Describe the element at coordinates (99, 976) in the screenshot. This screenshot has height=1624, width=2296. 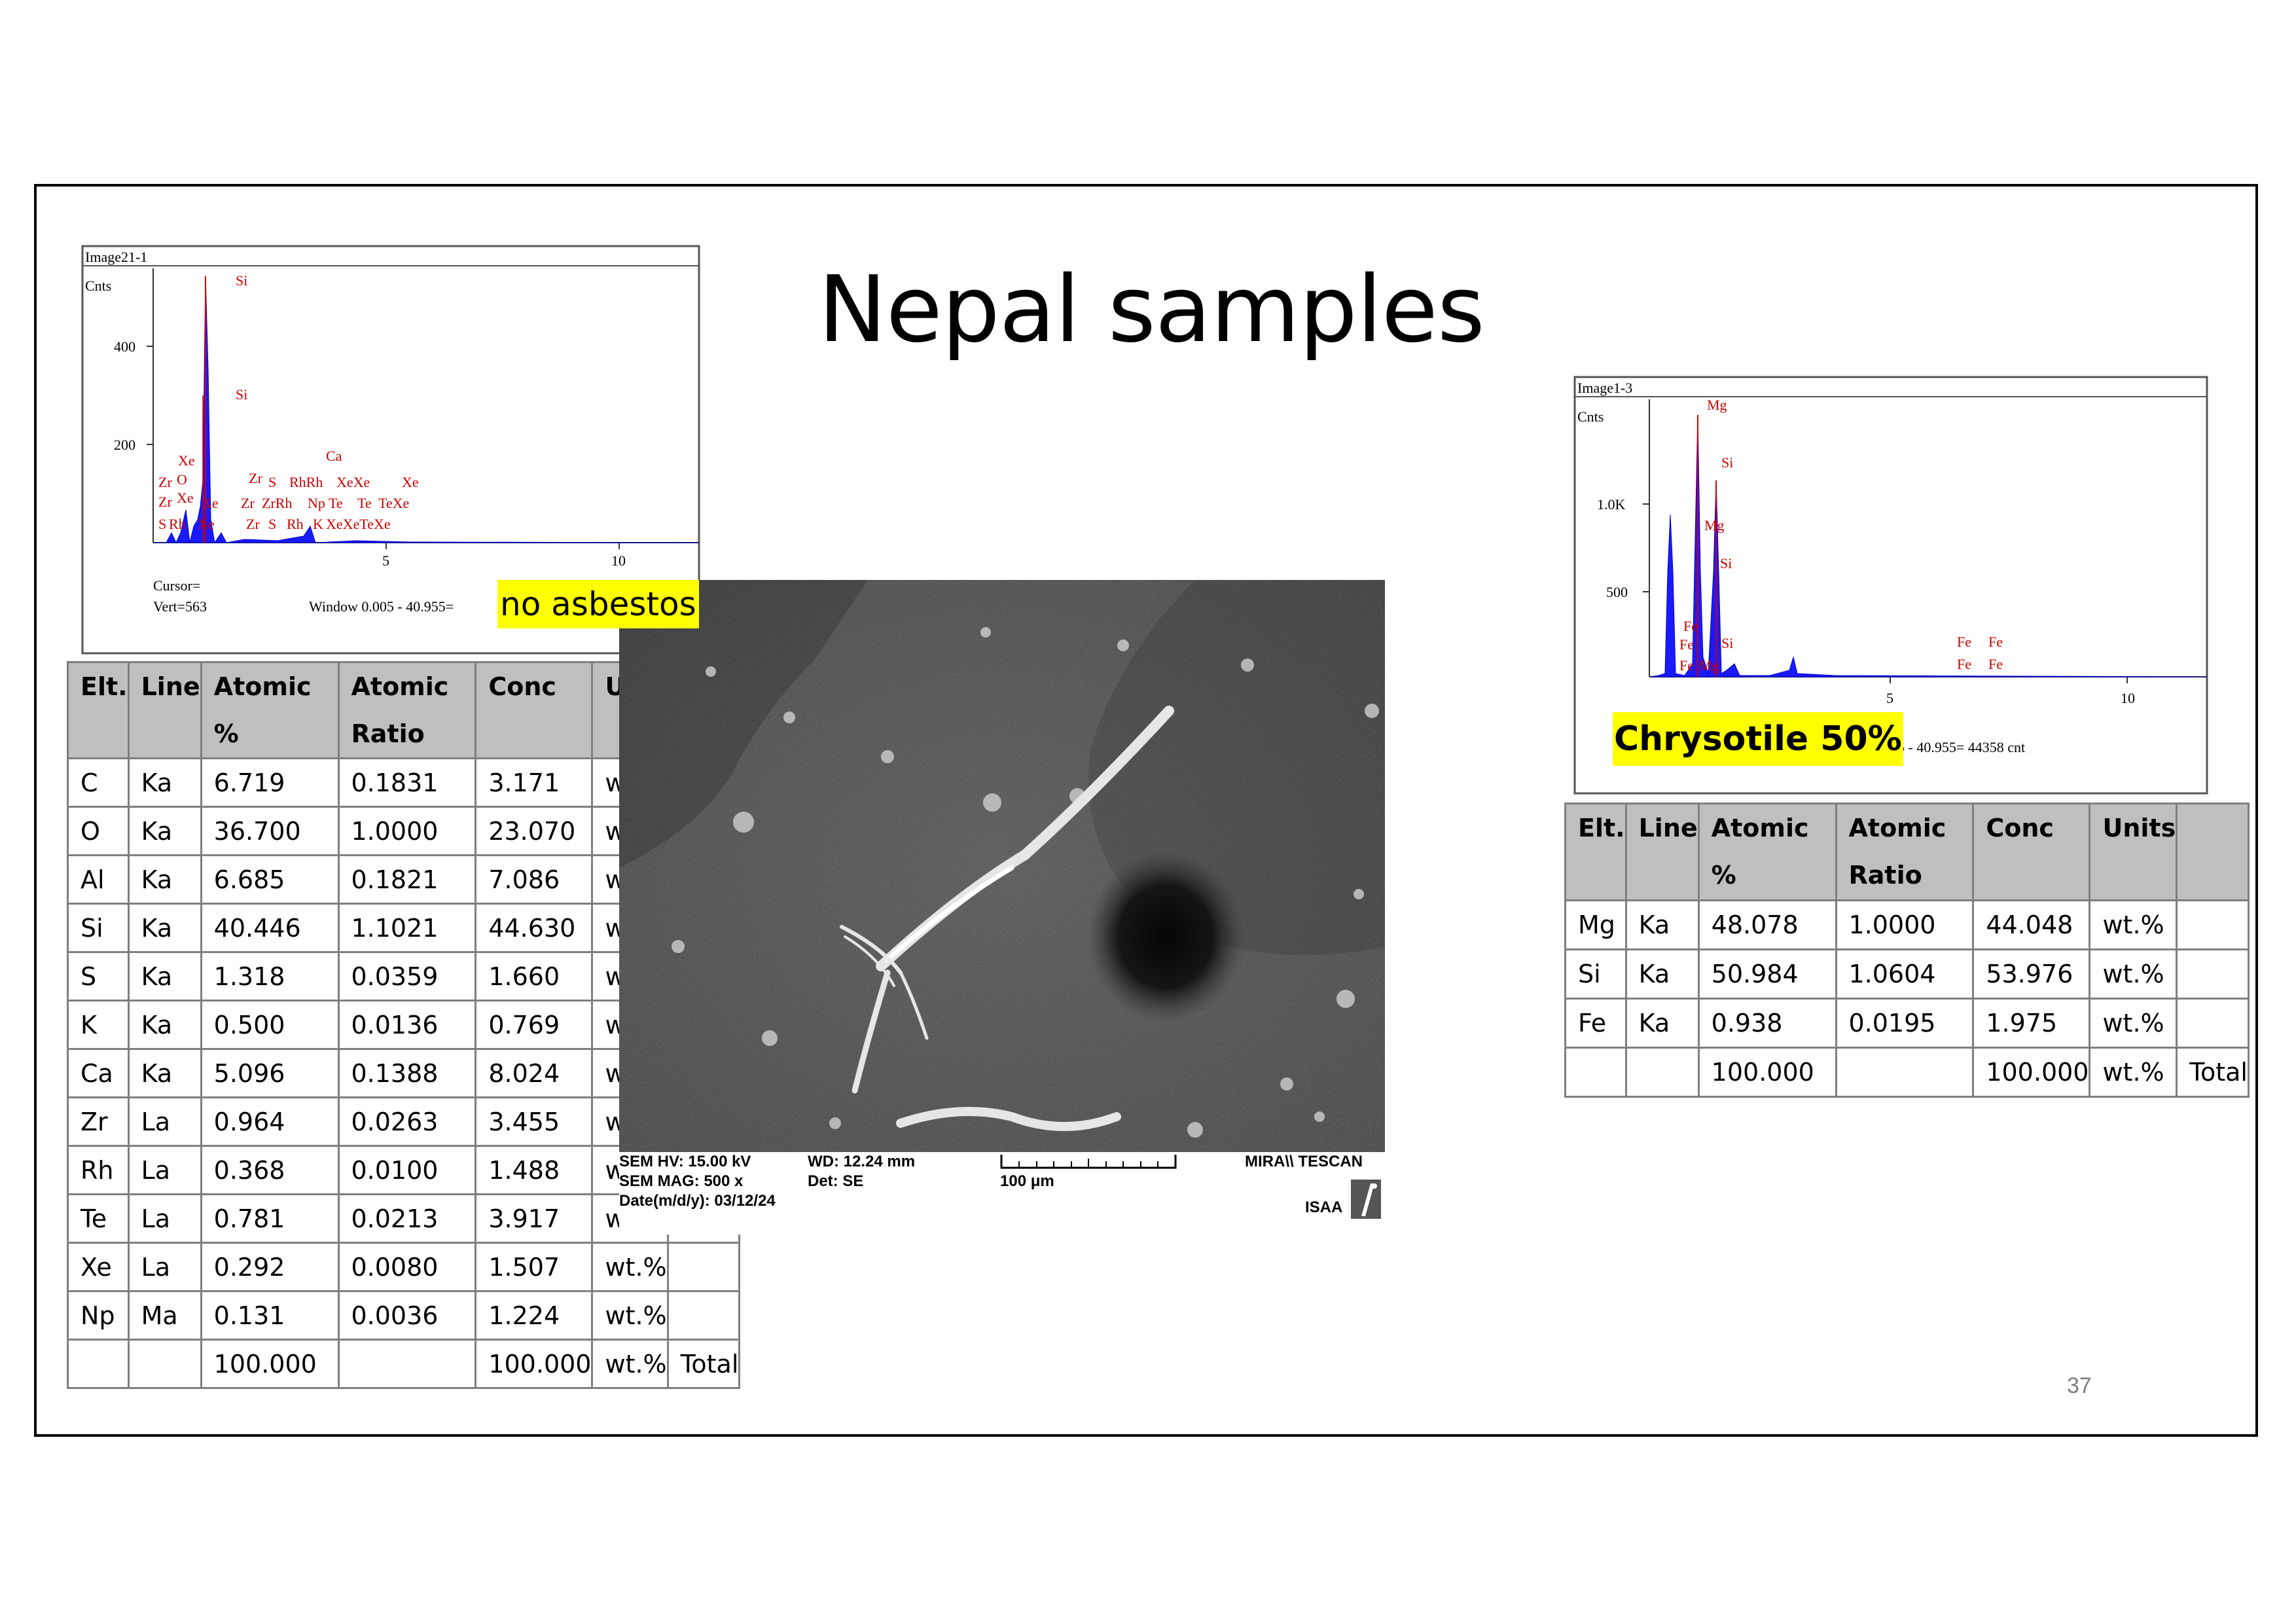
I see `table-cell: S` at that location.